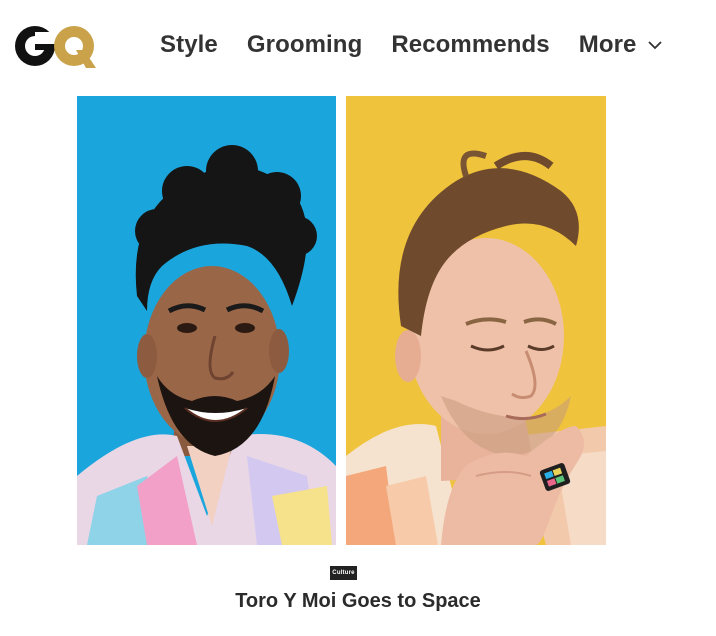 This screenshot has height=636, width=716. I want to click on gq-logo, so click(56, 46).